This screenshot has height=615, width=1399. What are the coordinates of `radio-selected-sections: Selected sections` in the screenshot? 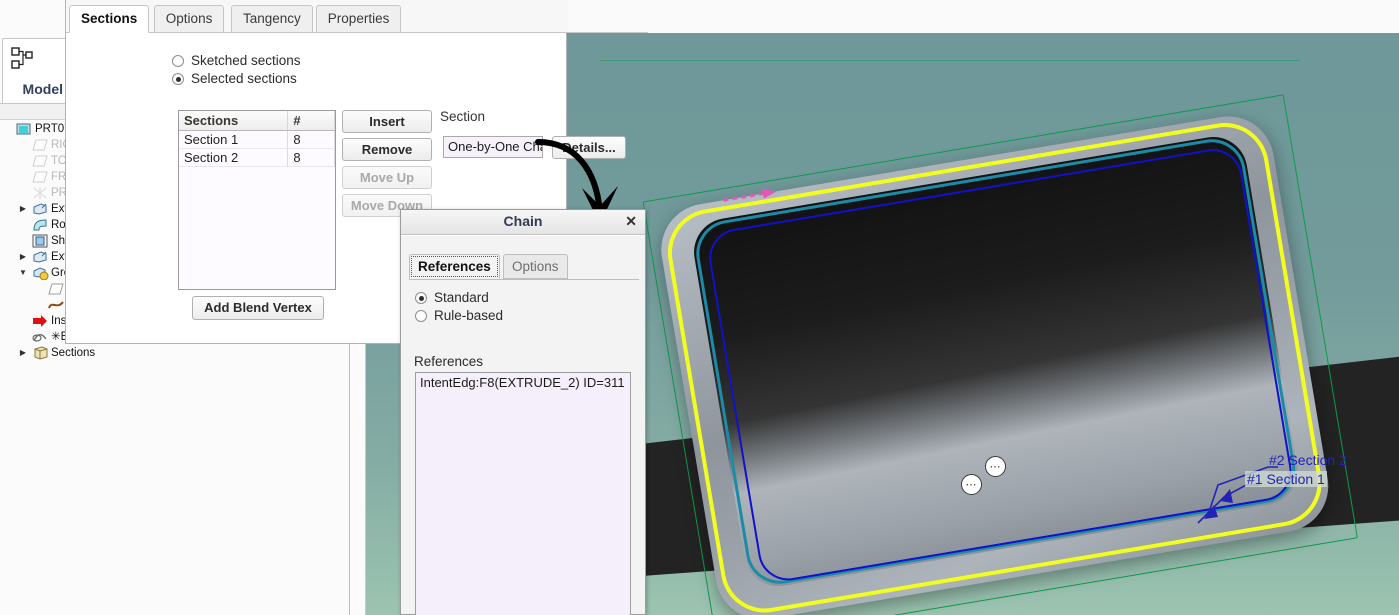 It's located at (234, 78).